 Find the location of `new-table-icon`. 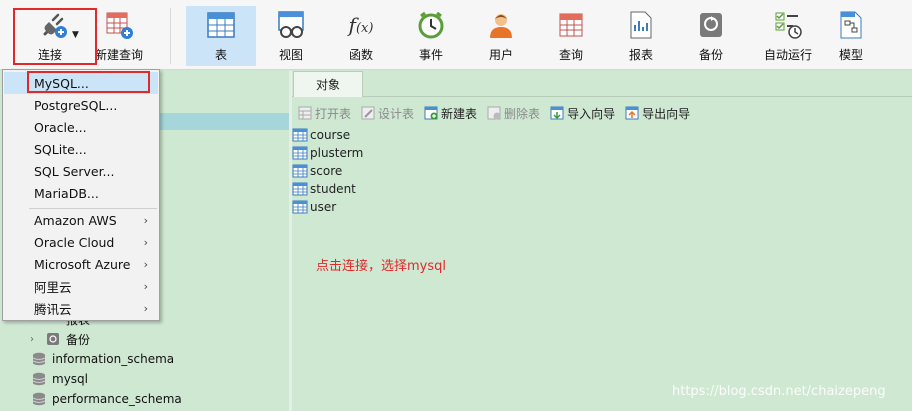

new-table-icon is located at coordinates (431, 113).